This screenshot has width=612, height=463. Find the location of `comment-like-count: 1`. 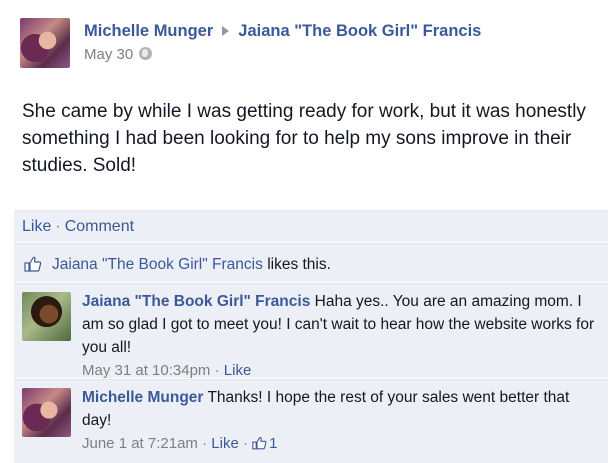

comment-like-count: 1 is located at coordinates (264, 443).